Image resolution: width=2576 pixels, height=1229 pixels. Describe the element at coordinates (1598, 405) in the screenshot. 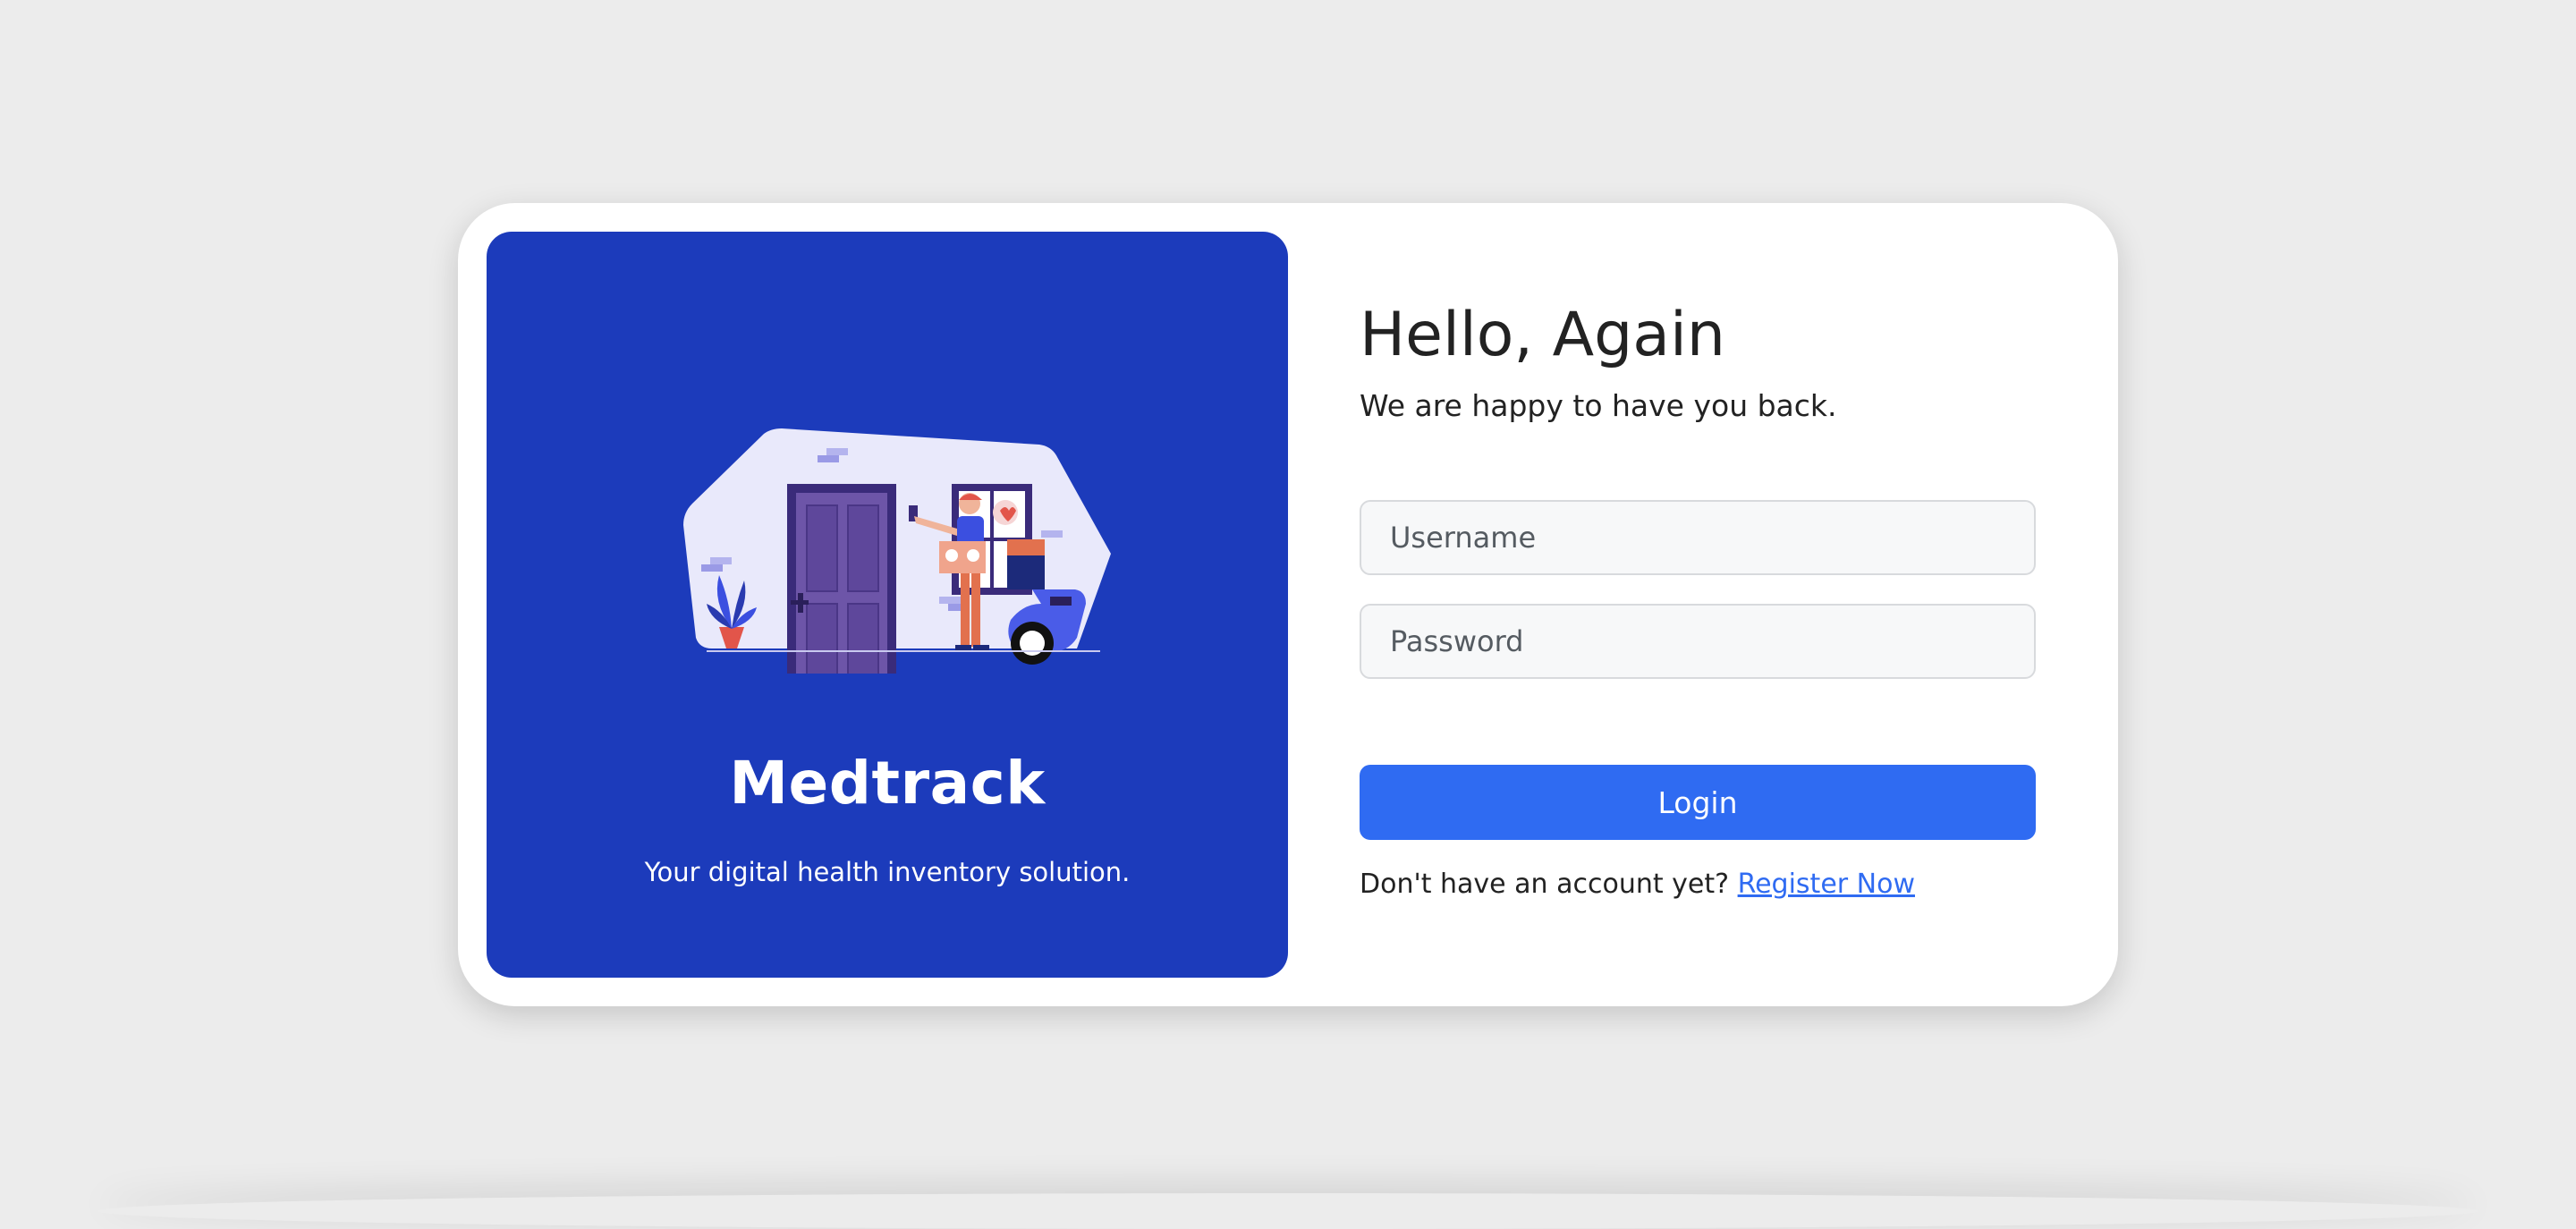

I see `login-subtitle: We are happy to have you back.` at that location.